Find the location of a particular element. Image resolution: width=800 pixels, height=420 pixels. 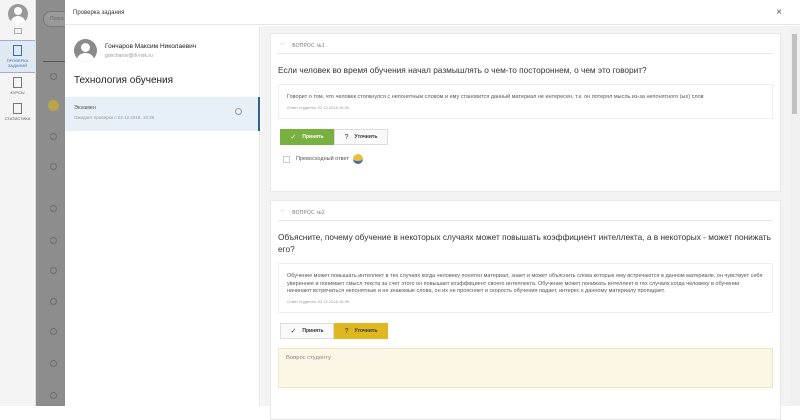

student-email: goncharov@rk-nsk.ru is located at coordinates (129, 56).